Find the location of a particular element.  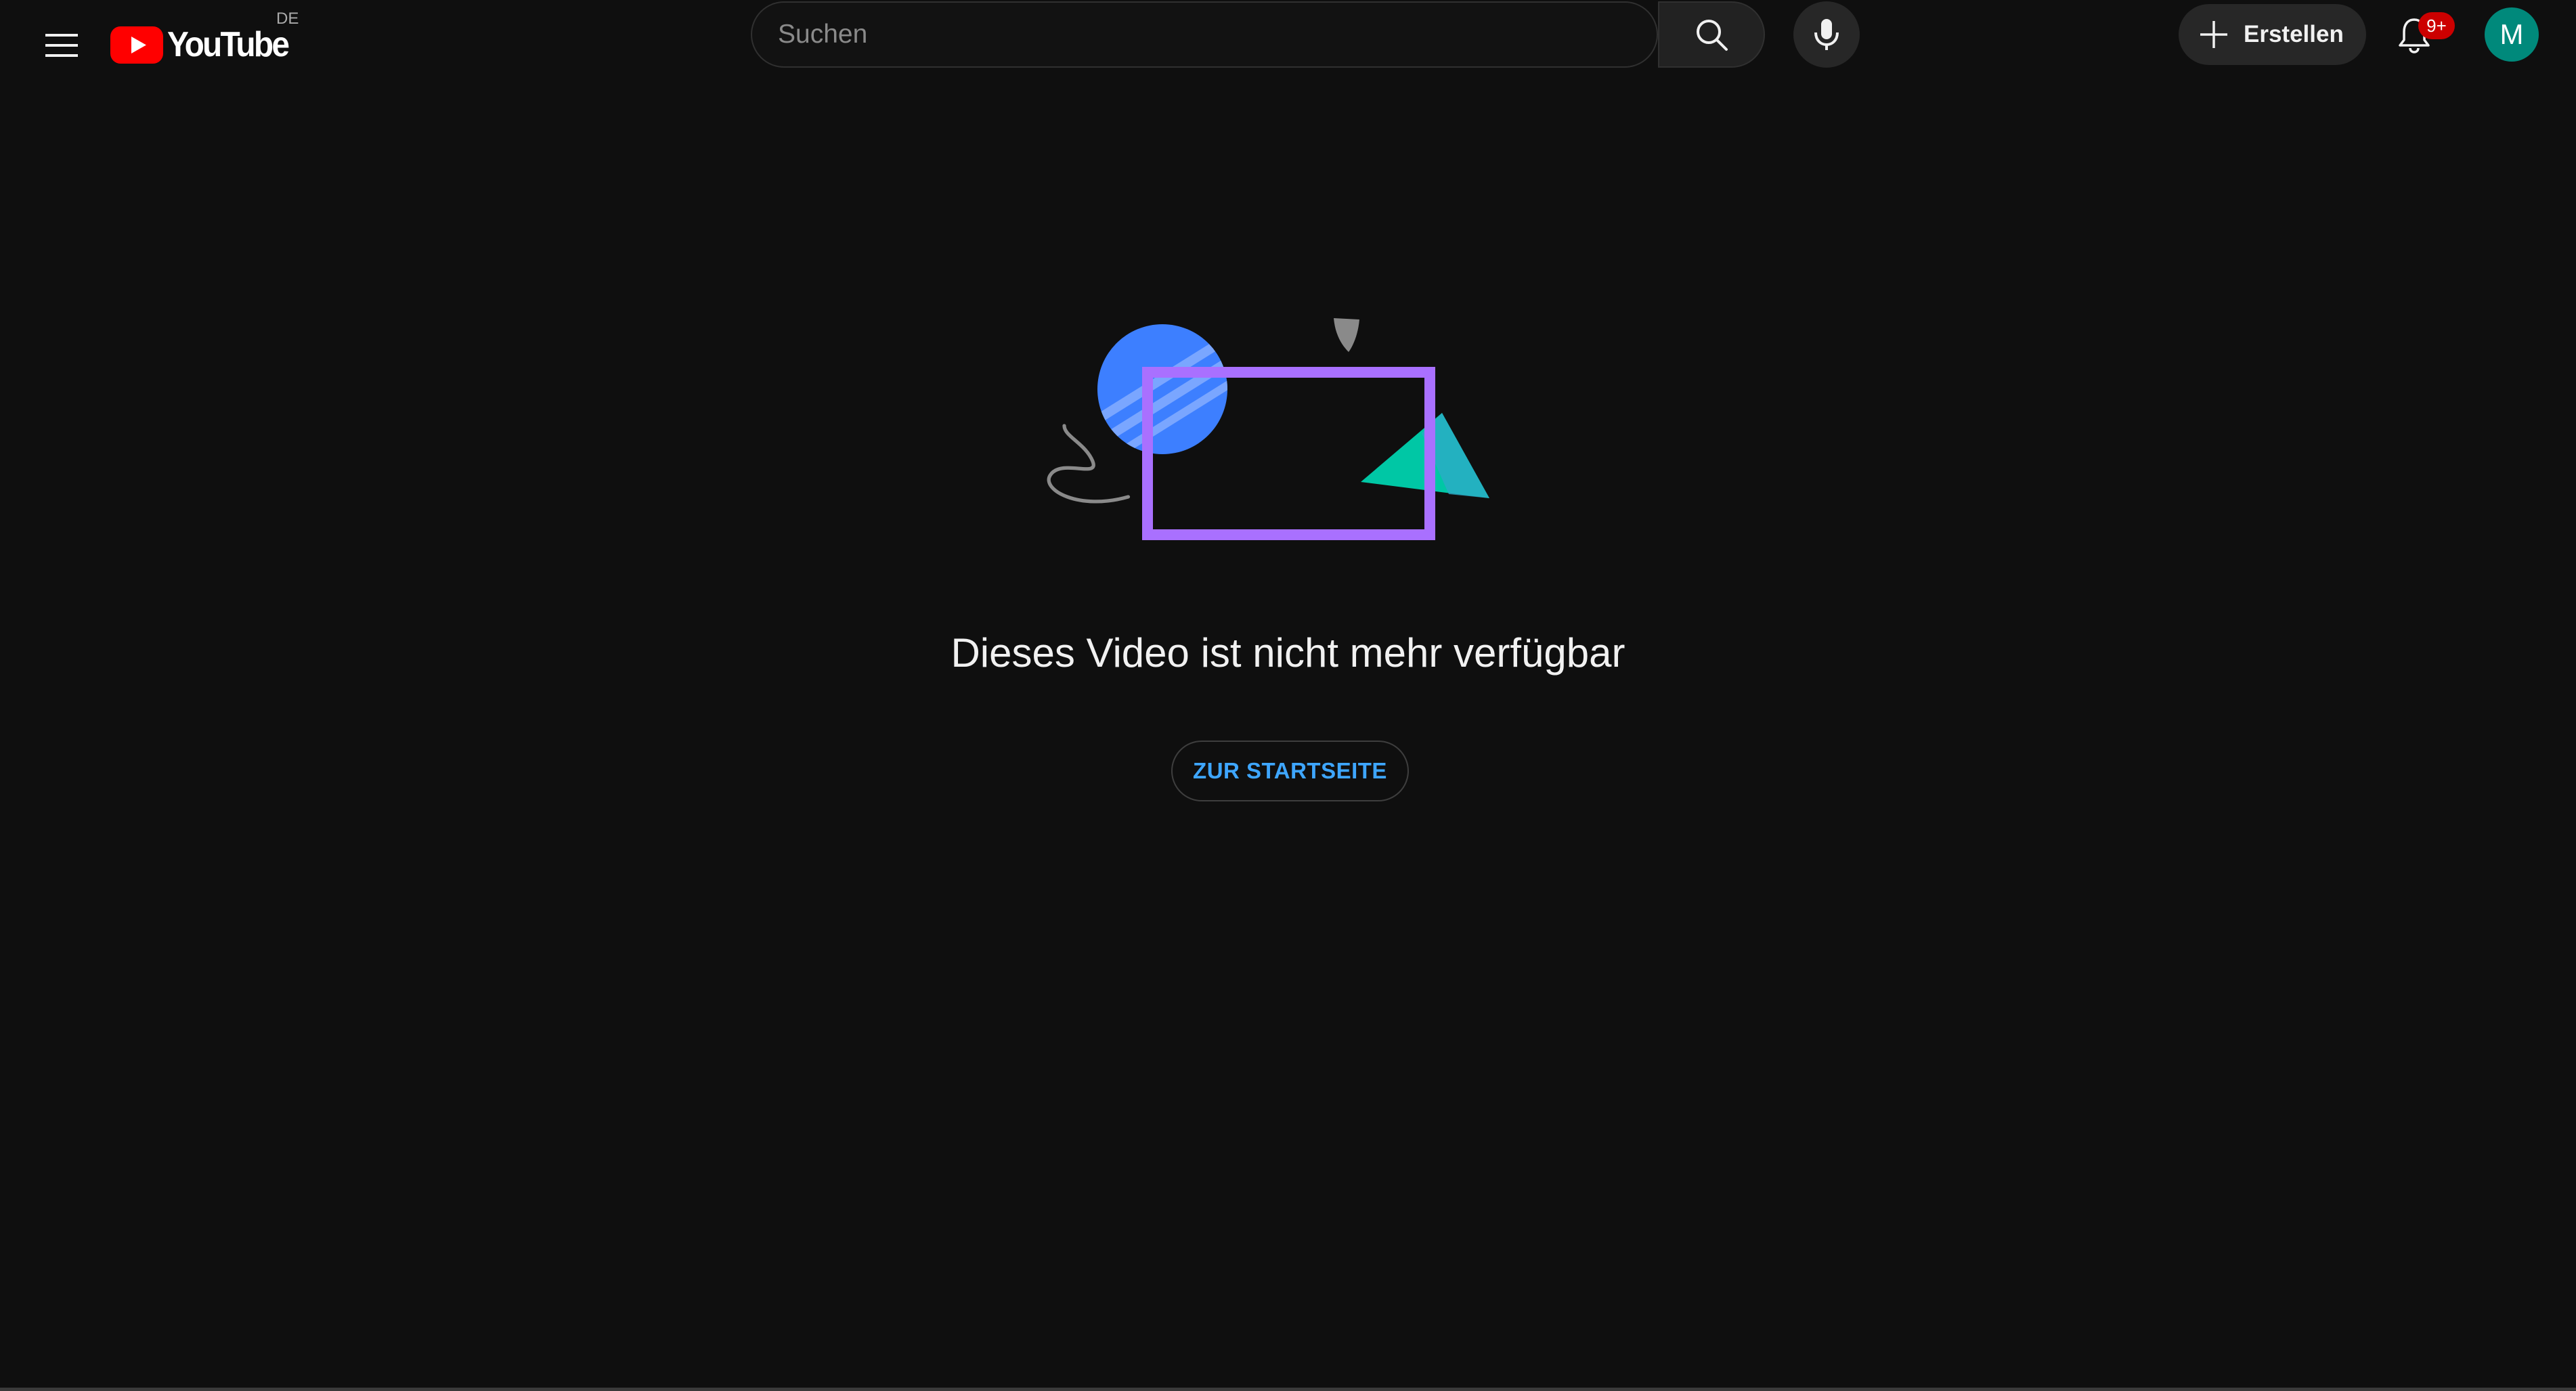

create-button: Erstellen is located at coordinates (2272, 34).